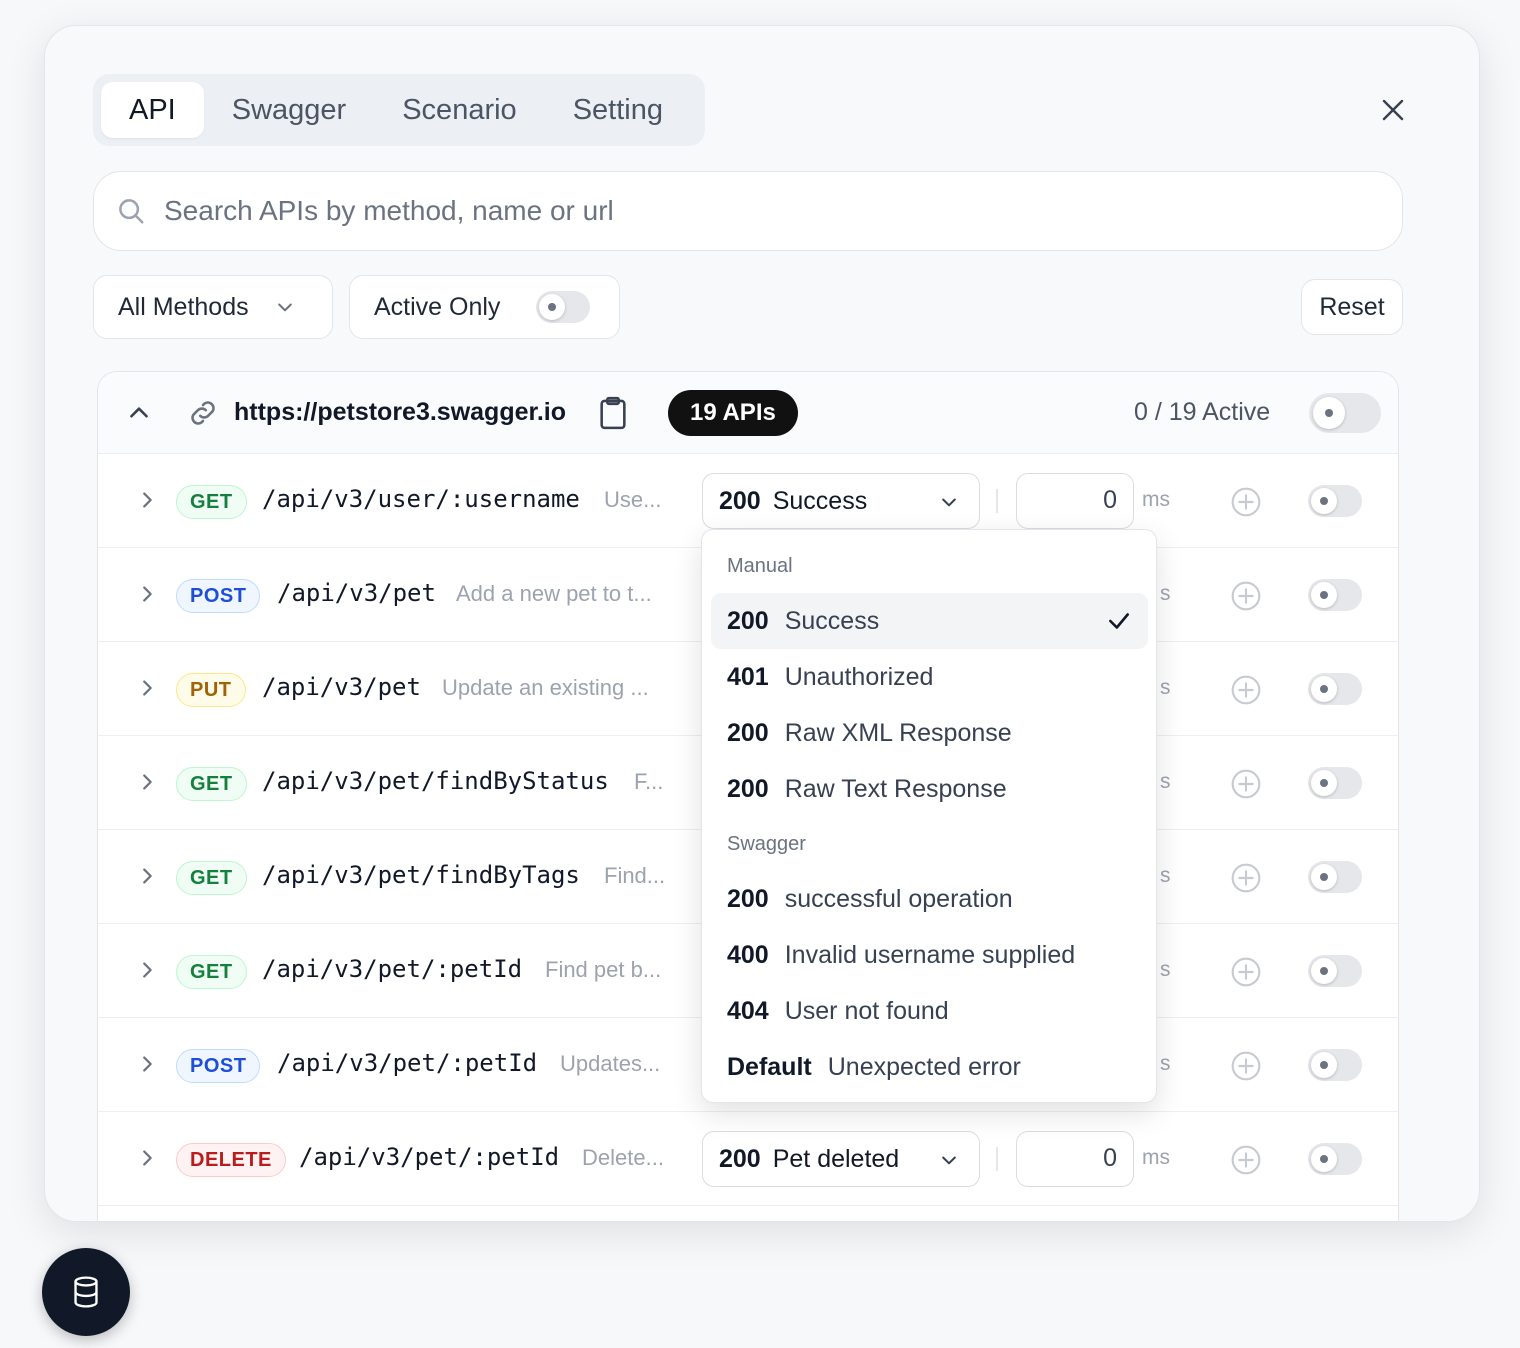  I want to click on close-icon, so click(1393, 110).